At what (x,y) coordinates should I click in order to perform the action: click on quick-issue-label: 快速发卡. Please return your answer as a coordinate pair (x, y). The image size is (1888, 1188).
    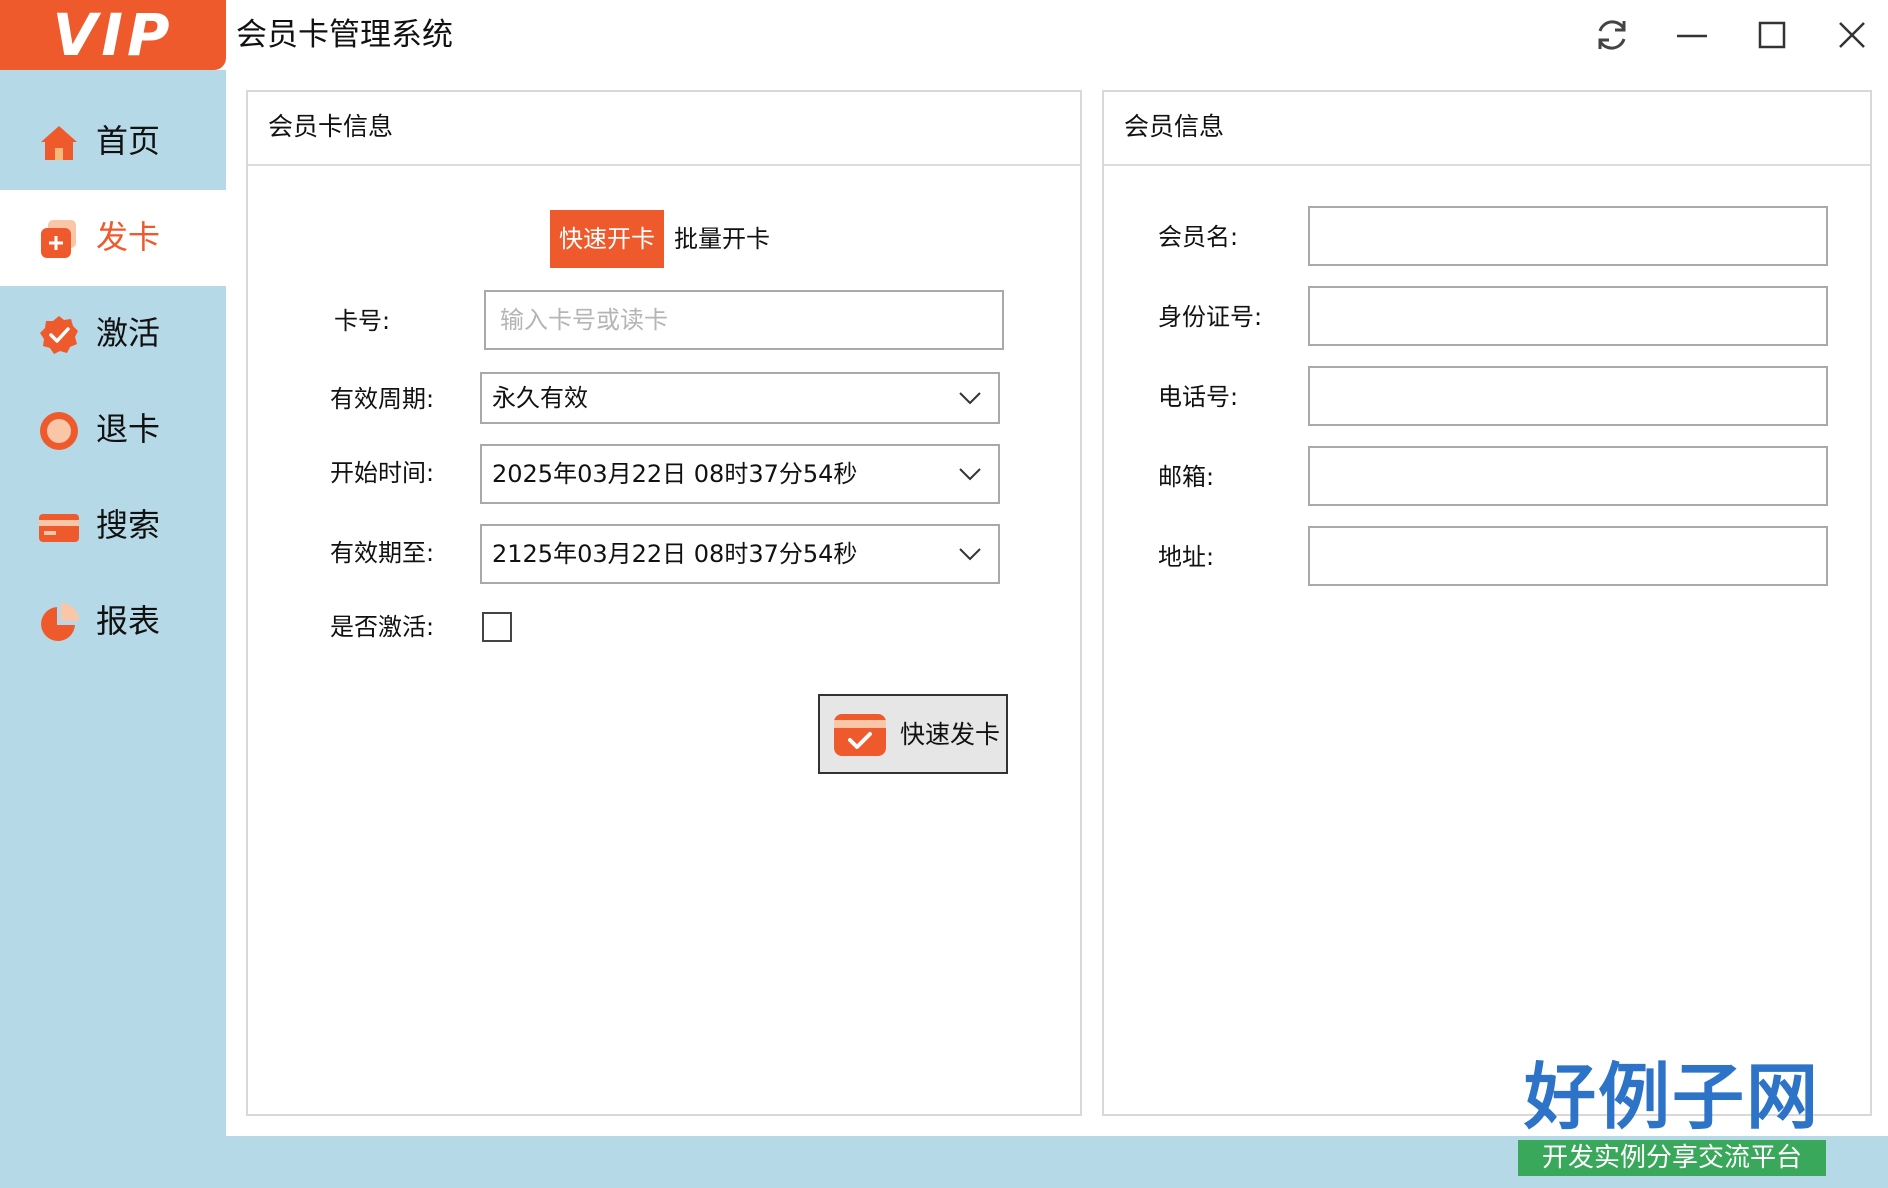
    Looking at the image, I should click on (950, 734).